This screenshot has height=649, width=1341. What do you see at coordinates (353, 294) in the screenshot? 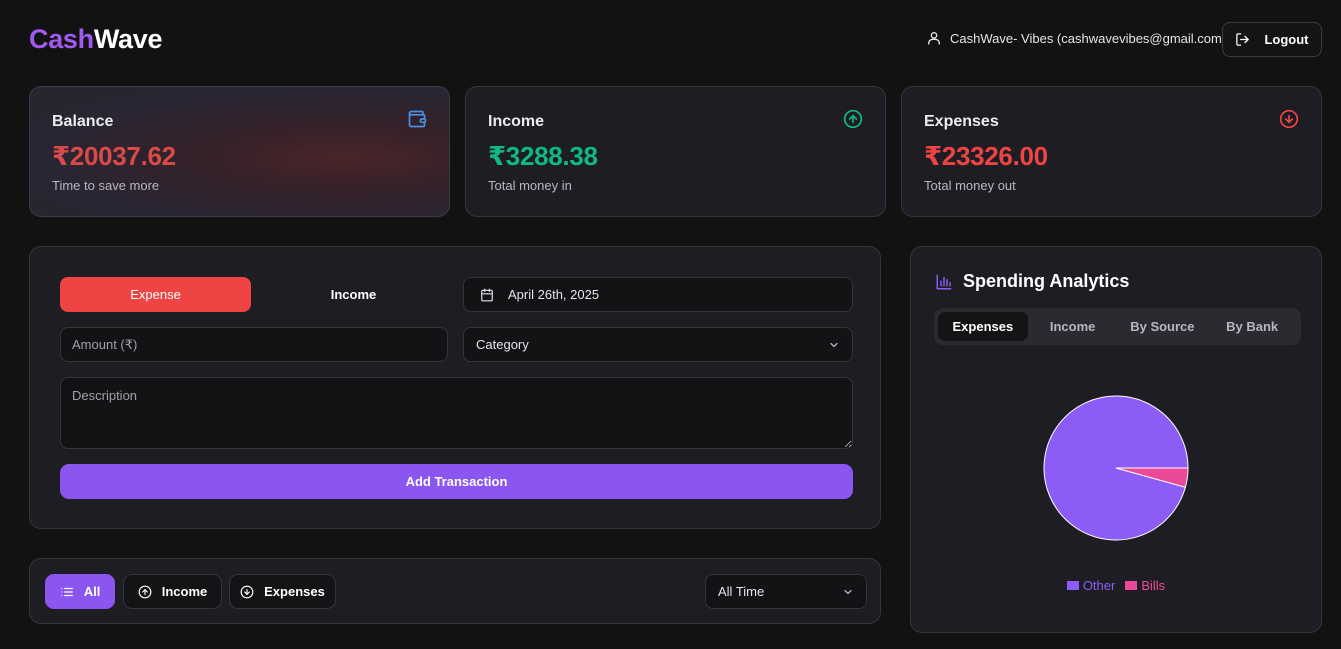
I see `type-income-button: Income` at bounding box center [353, 294].